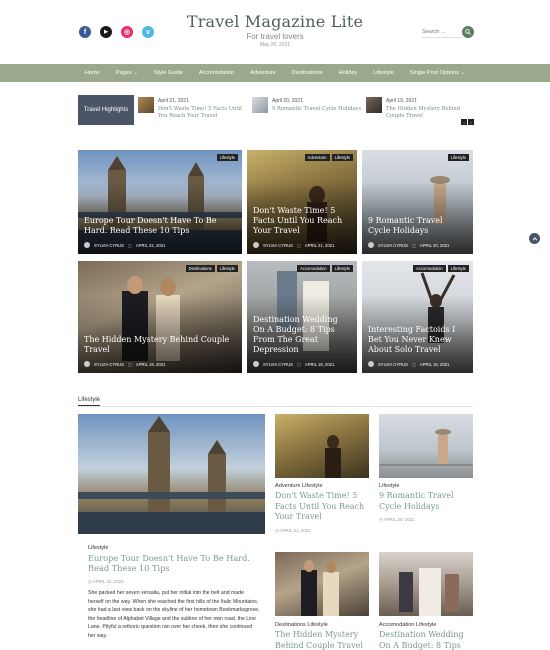  Describe the element at coordinates (401, 101) in the screenshot. I see `highlight-date: April 19, 2021` at that location.